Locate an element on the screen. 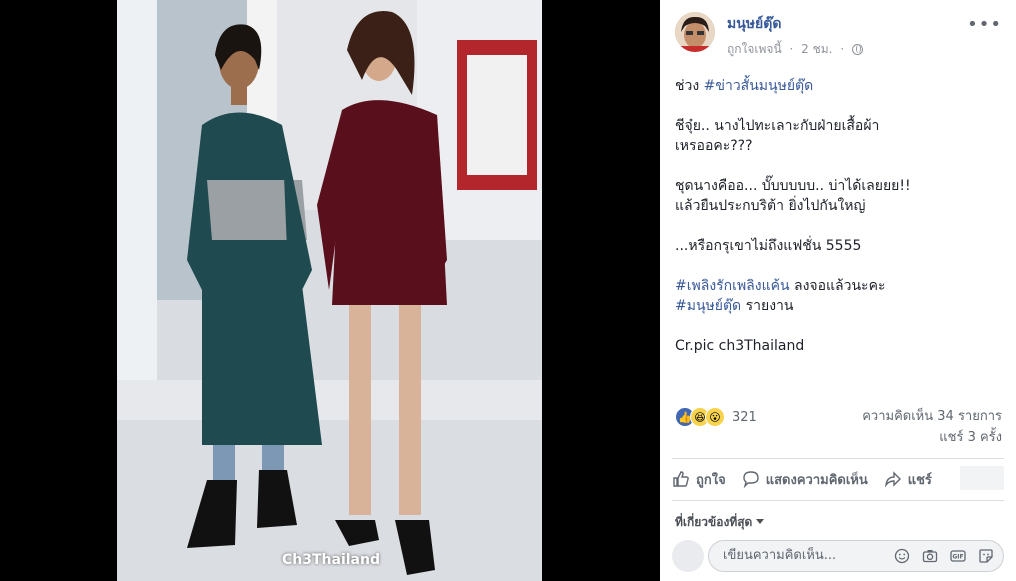 Image resolution: width=1016 pixels, height=581 pixels. author-avatar is located at coordinates (695, 32).